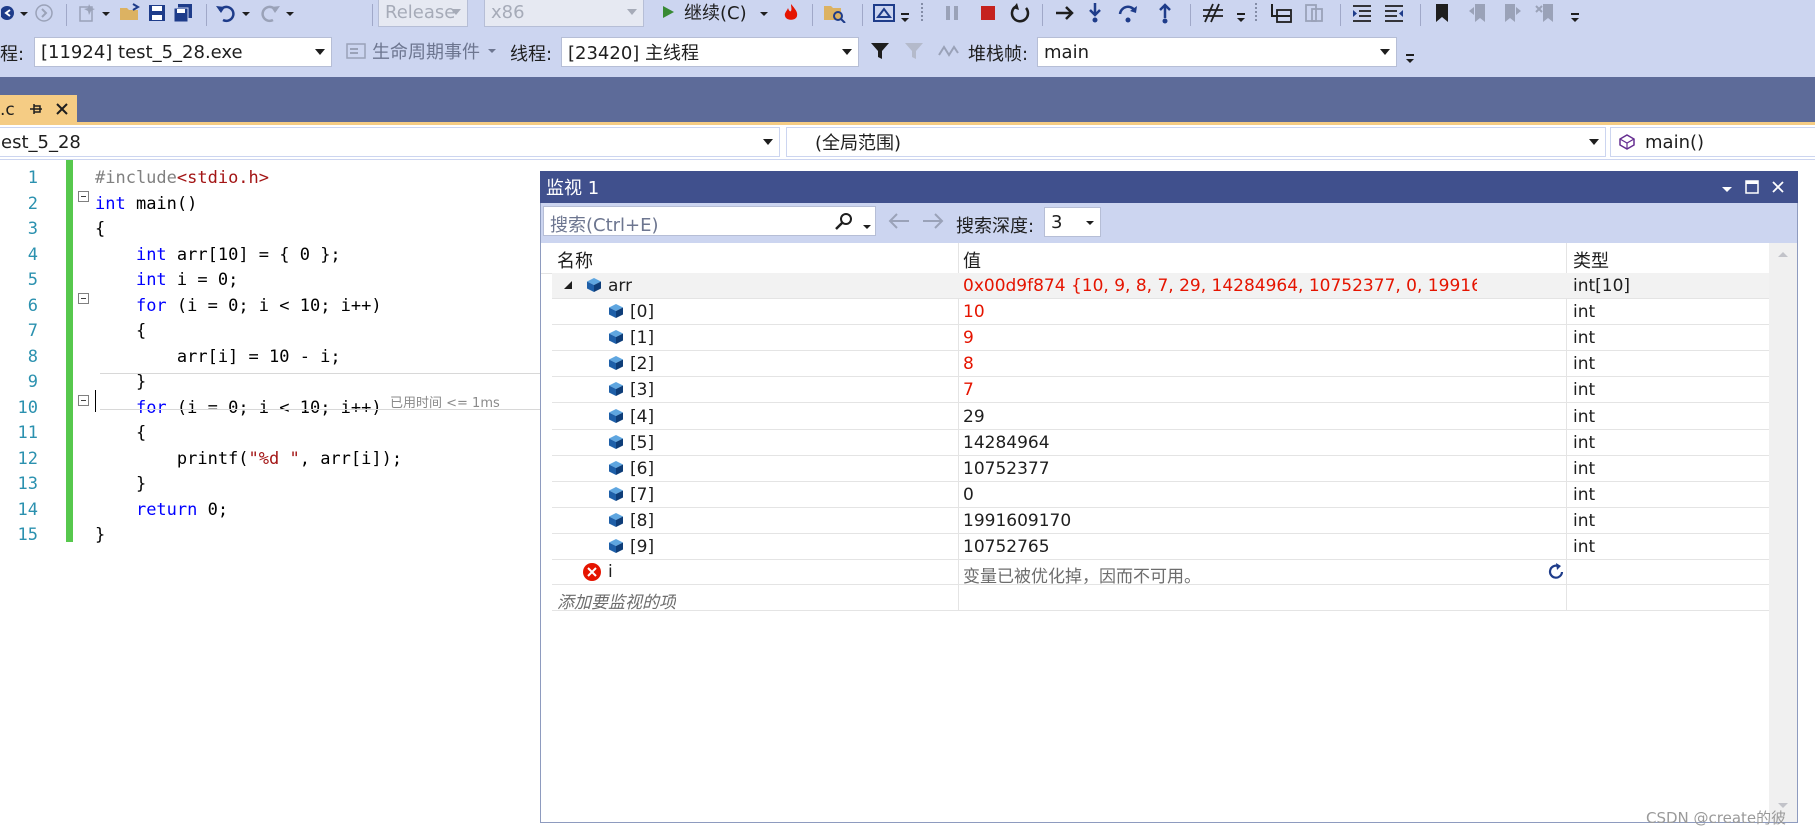 Image resolution: width=1815 pixels, height=834 pixels. What do you see at coordinates (437, 51) in the screenshot?
I see `lifecycle-events-button: 生命周期事件` at bounding box center [437, 51].